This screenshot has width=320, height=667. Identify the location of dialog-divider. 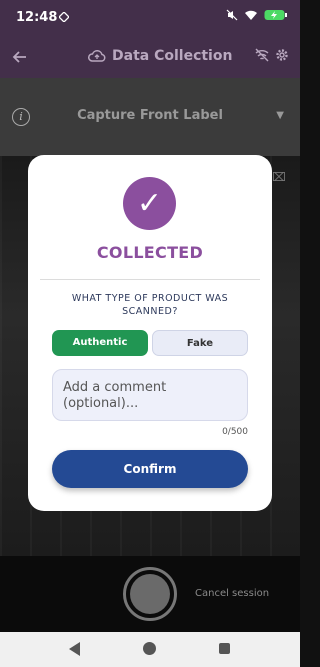
(150, 279).